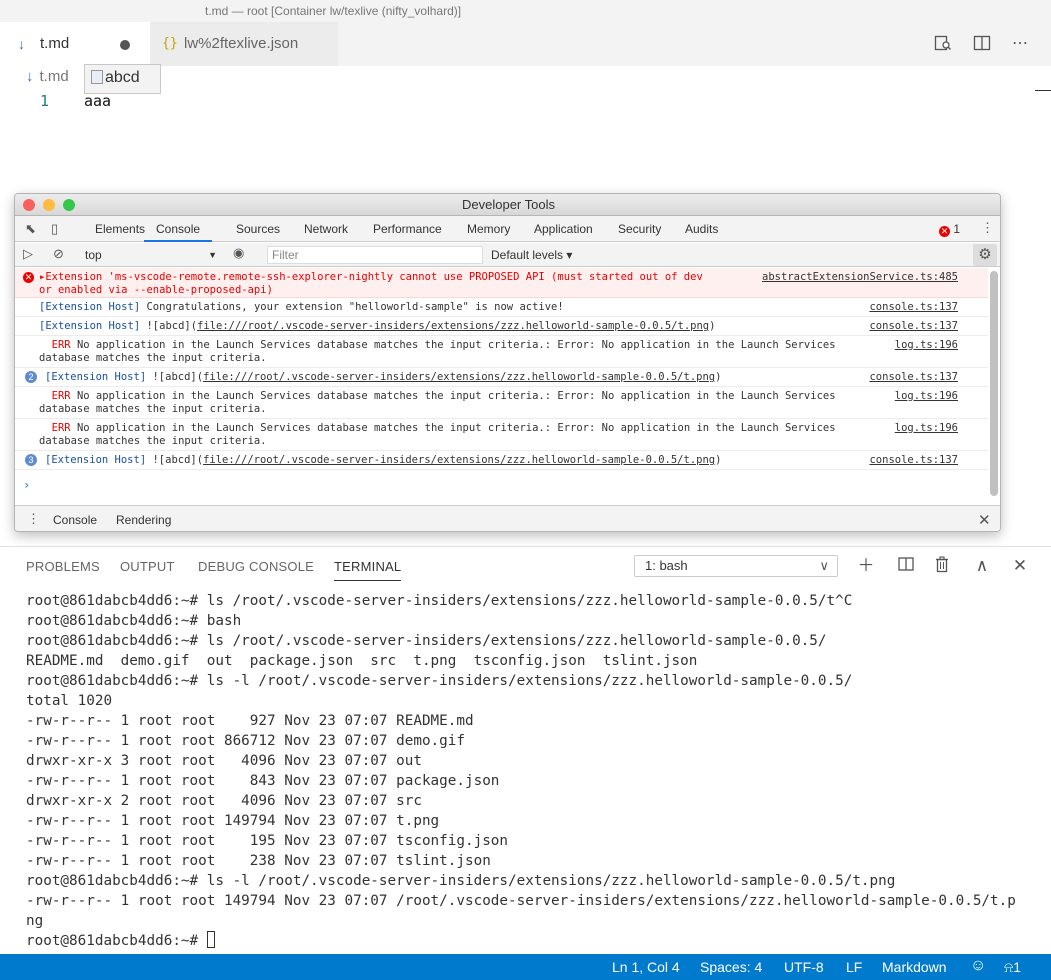 The height and width of the screenshot is (980, 1051). I want to click on more-actions-icon: ⋯, so click(1020, 44).